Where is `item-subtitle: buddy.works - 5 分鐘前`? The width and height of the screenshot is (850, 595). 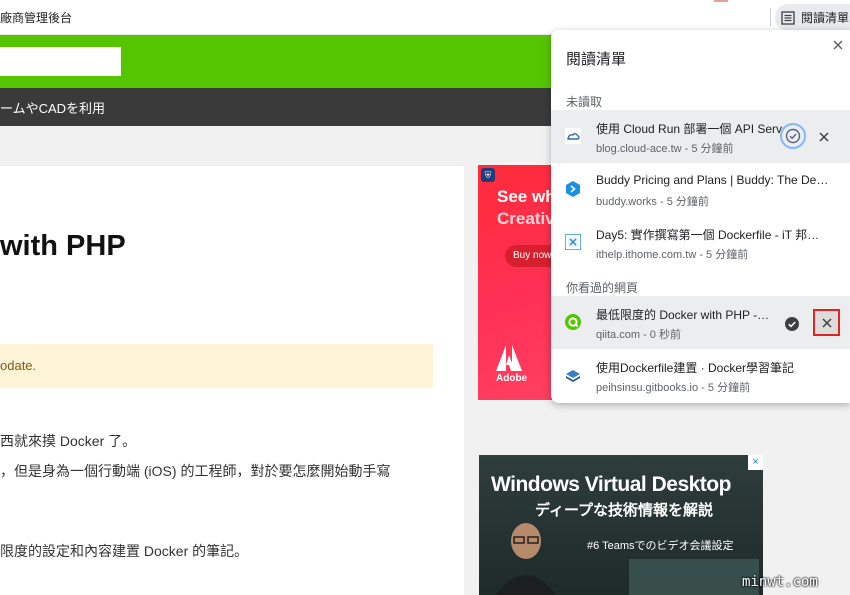 item-subtitle: buddy.works - 5 分鐘前 is located at coordinates (652, 202).